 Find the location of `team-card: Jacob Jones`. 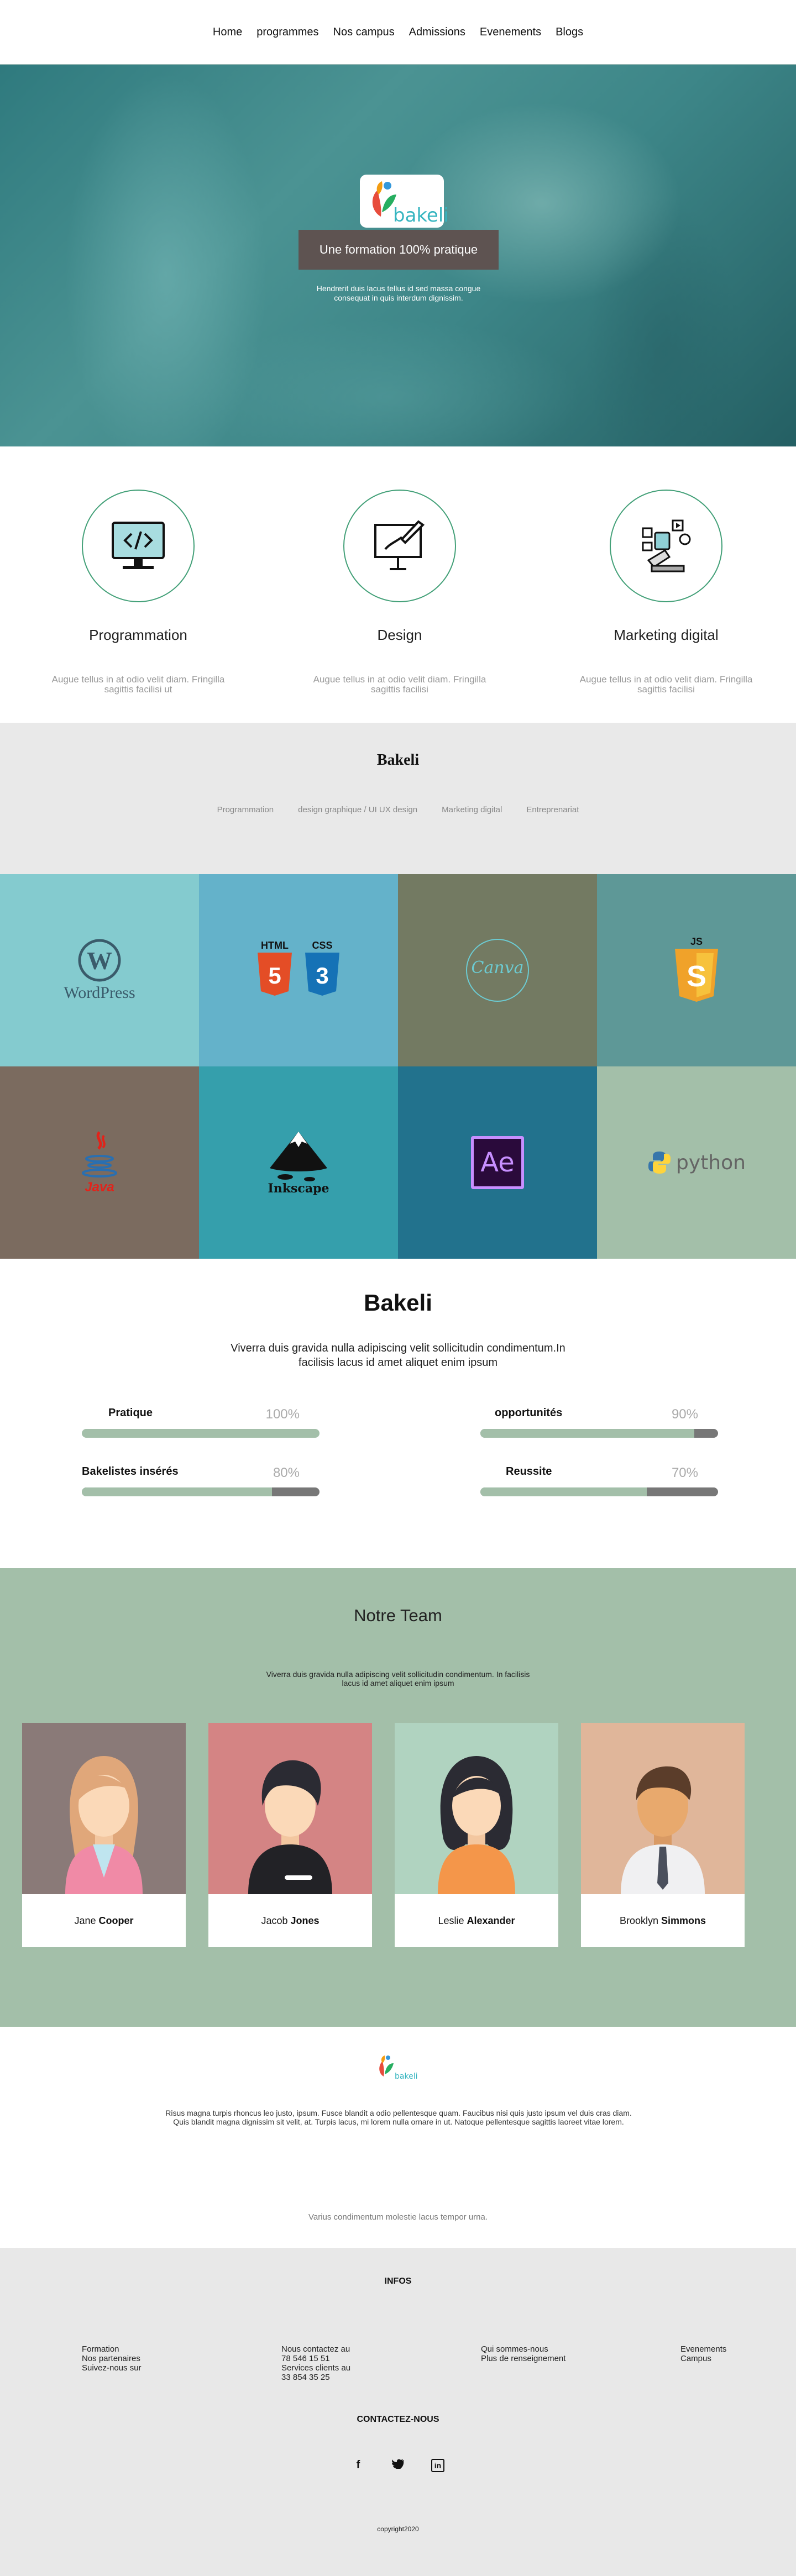

team-card: Jacob Jones is located at coordinates (290, 1835).